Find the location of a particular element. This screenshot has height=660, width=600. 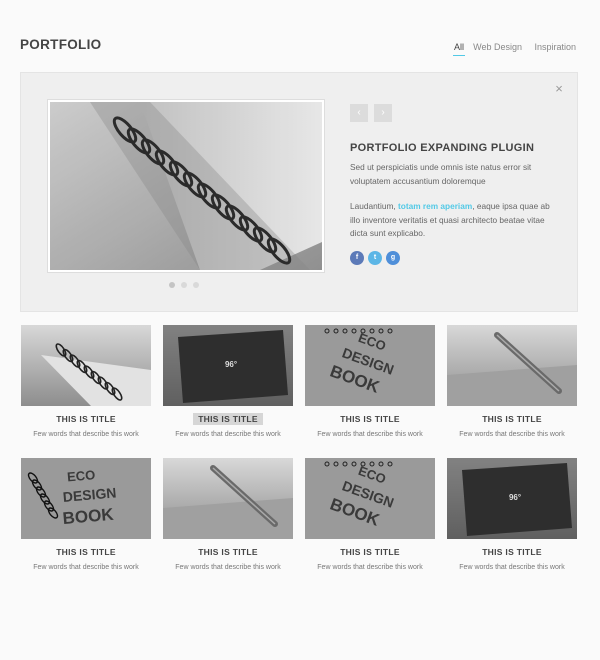

preview-title: PORTFOLIO EXPANDING PLUGIN is located at coordinates (442, 148).